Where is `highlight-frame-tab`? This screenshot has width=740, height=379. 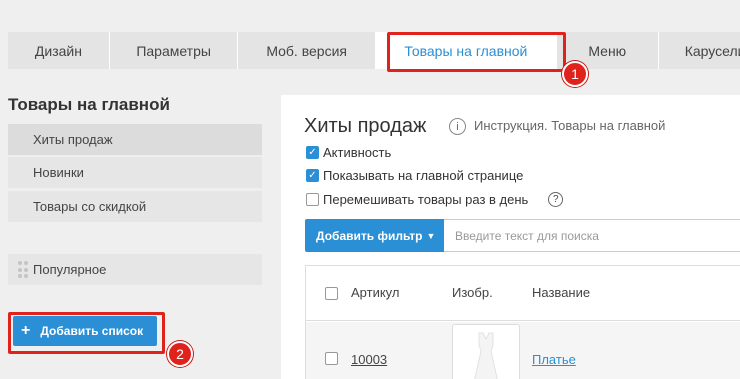 highlight-frame-tab is located at coordinates (476, 52).